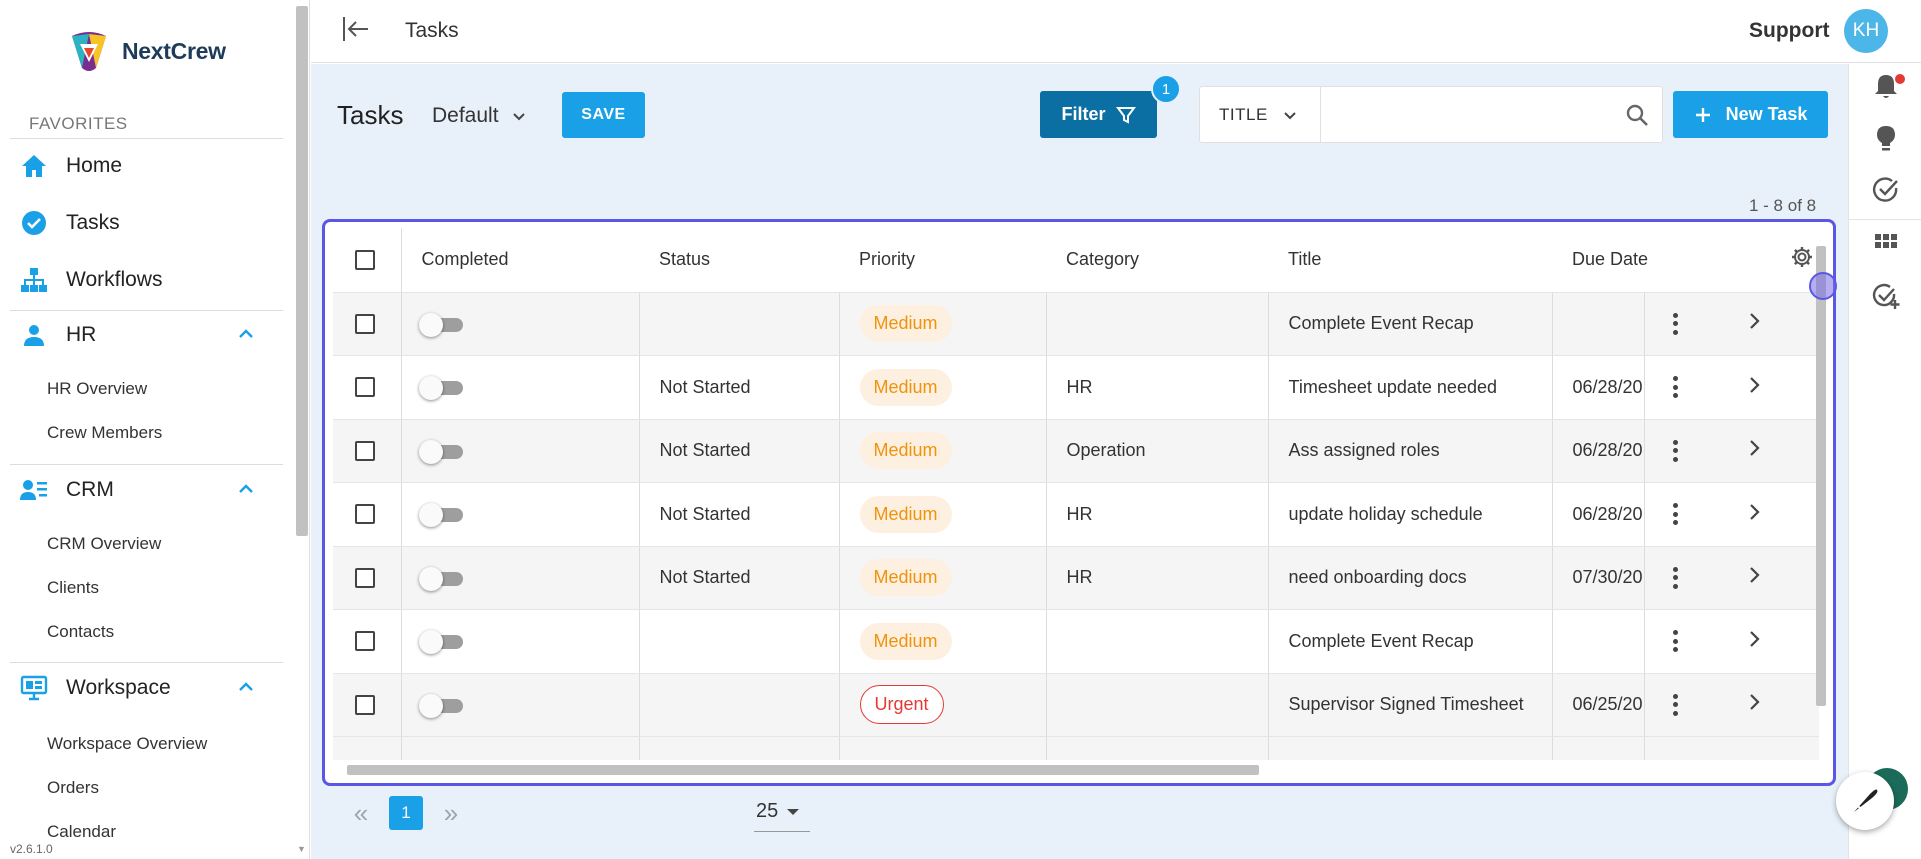 The width and height of the screenshot is (1921, 859). Describe the element at coordinates (31, 849) in the screenshot. I see `app-version: v2.6.1.0` at that location.